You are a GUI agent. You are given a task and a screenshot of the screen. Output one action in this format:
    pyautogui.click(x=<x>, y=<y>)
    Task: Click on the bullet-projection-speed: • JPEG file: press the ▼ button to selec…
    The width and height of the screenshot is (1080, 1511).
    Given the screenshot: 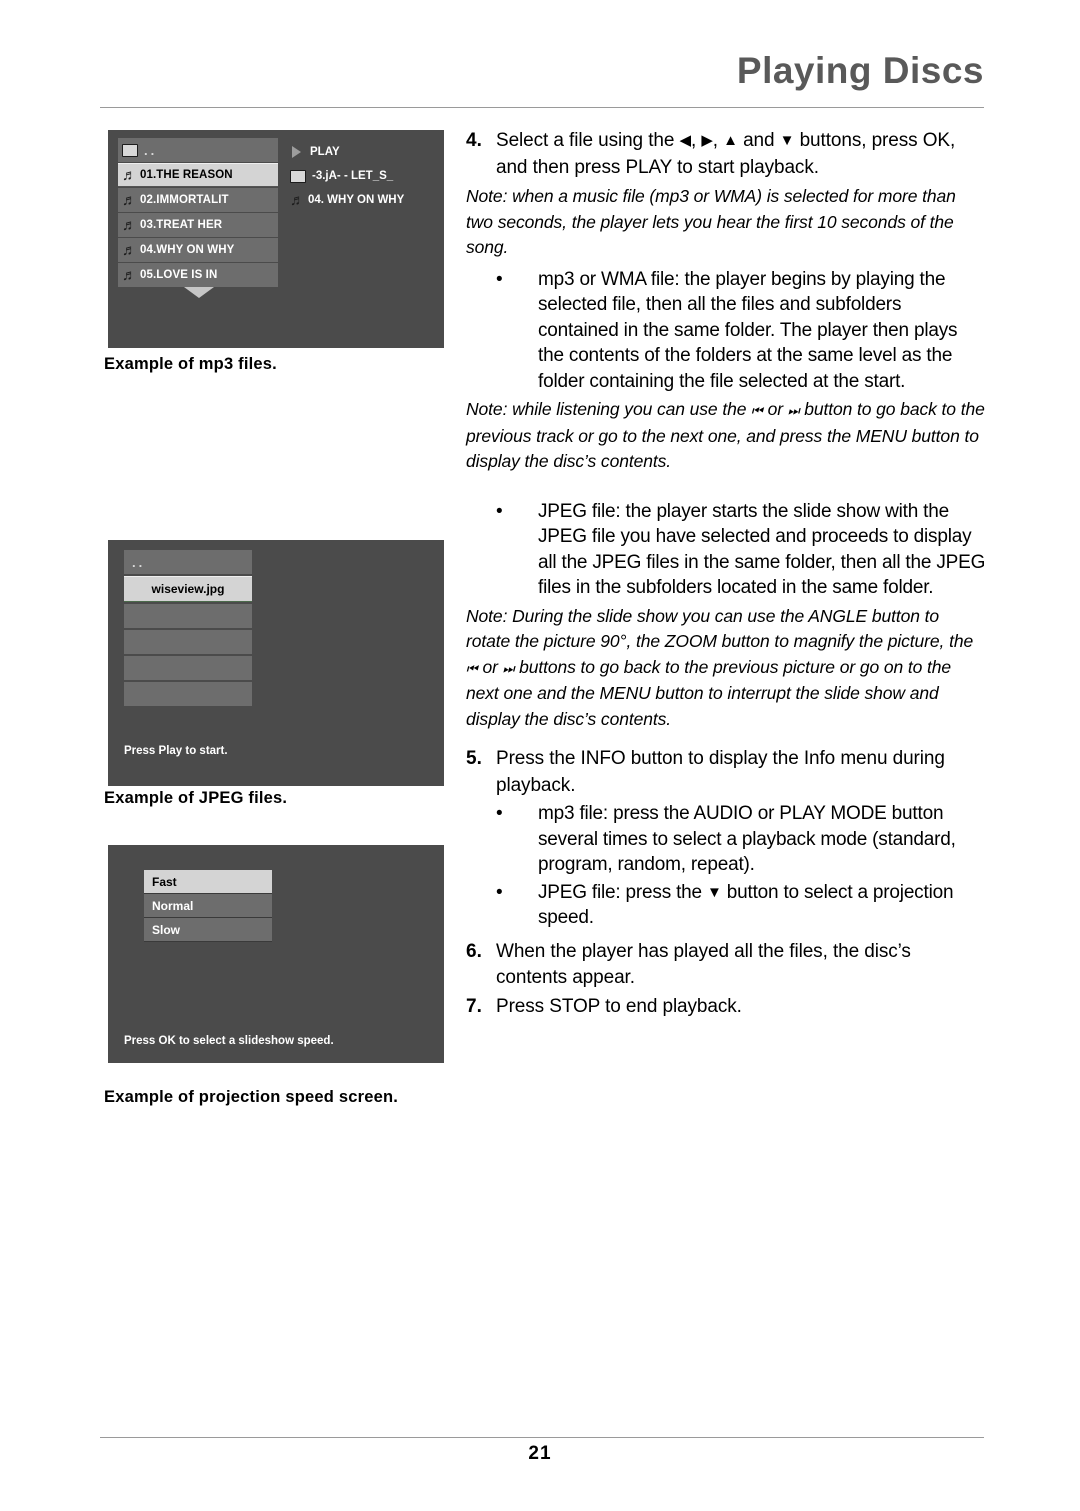 What is the action you would take?
    pyautogui.click(x=741, y=905)
    